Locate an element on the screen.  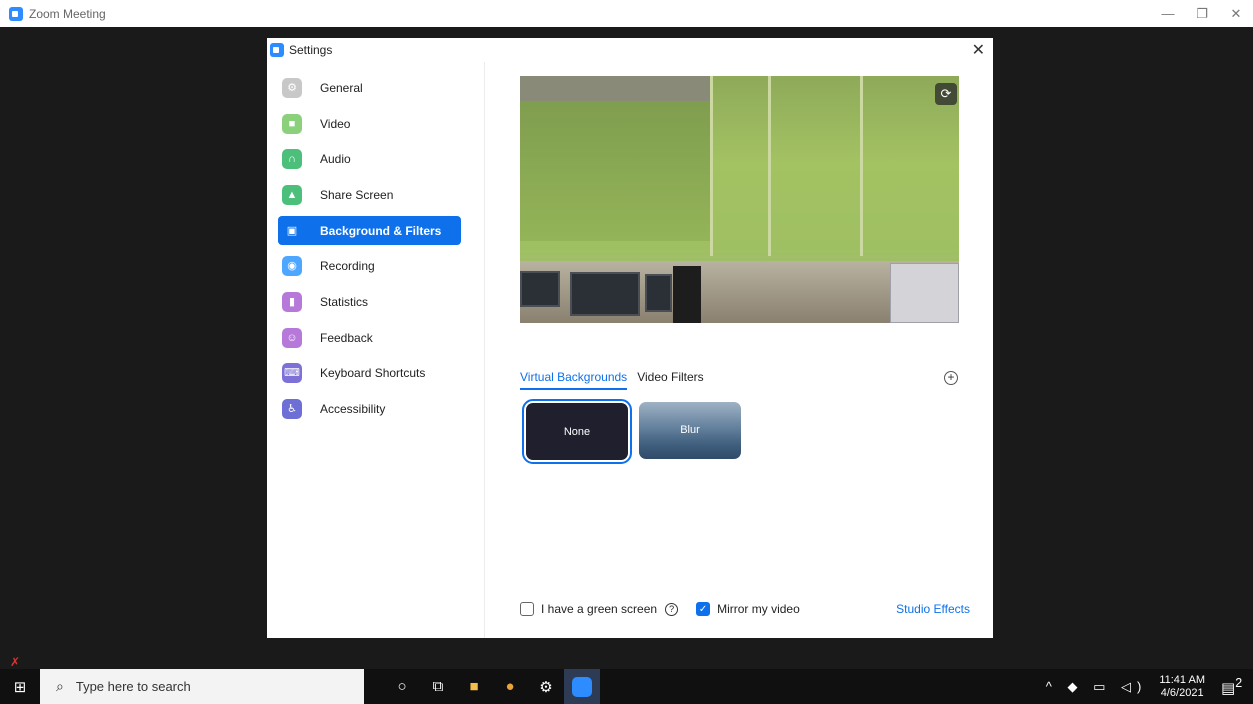
close-window-button: ✕ is located at coordinates (1236, 13).